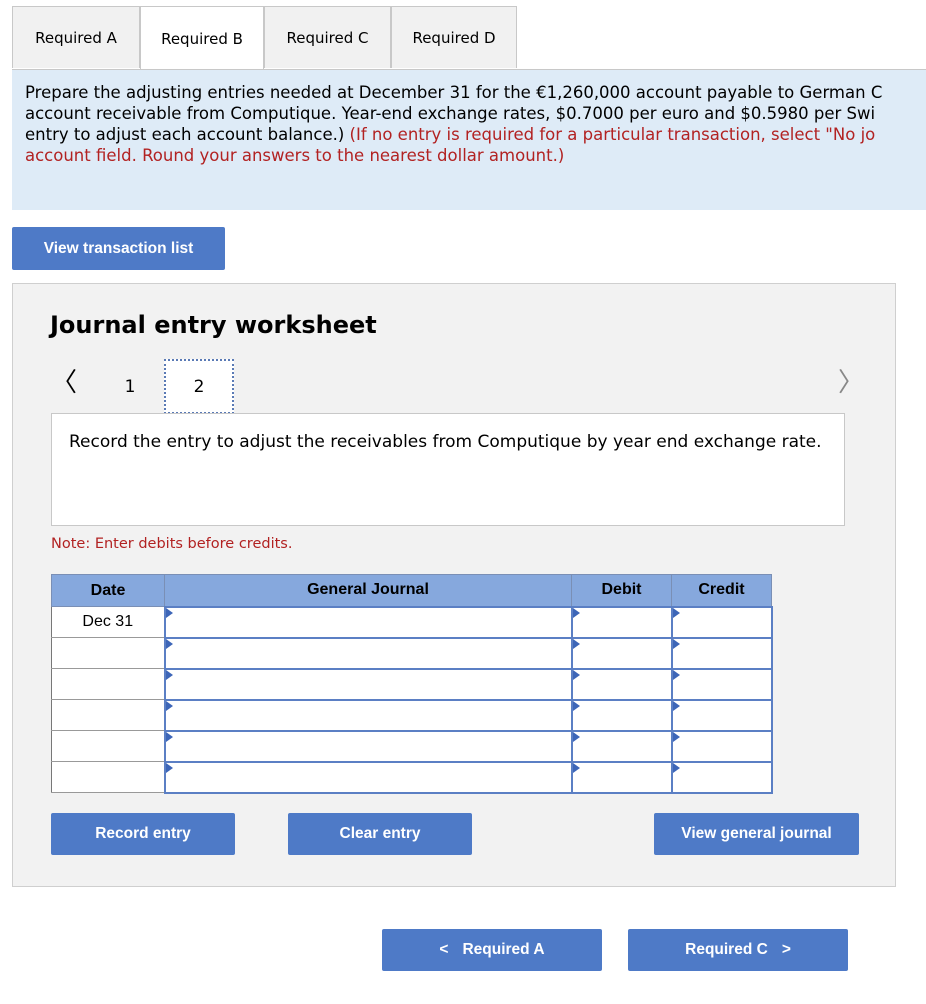  I want to click on debit-header: Debit, so click(621, 590).